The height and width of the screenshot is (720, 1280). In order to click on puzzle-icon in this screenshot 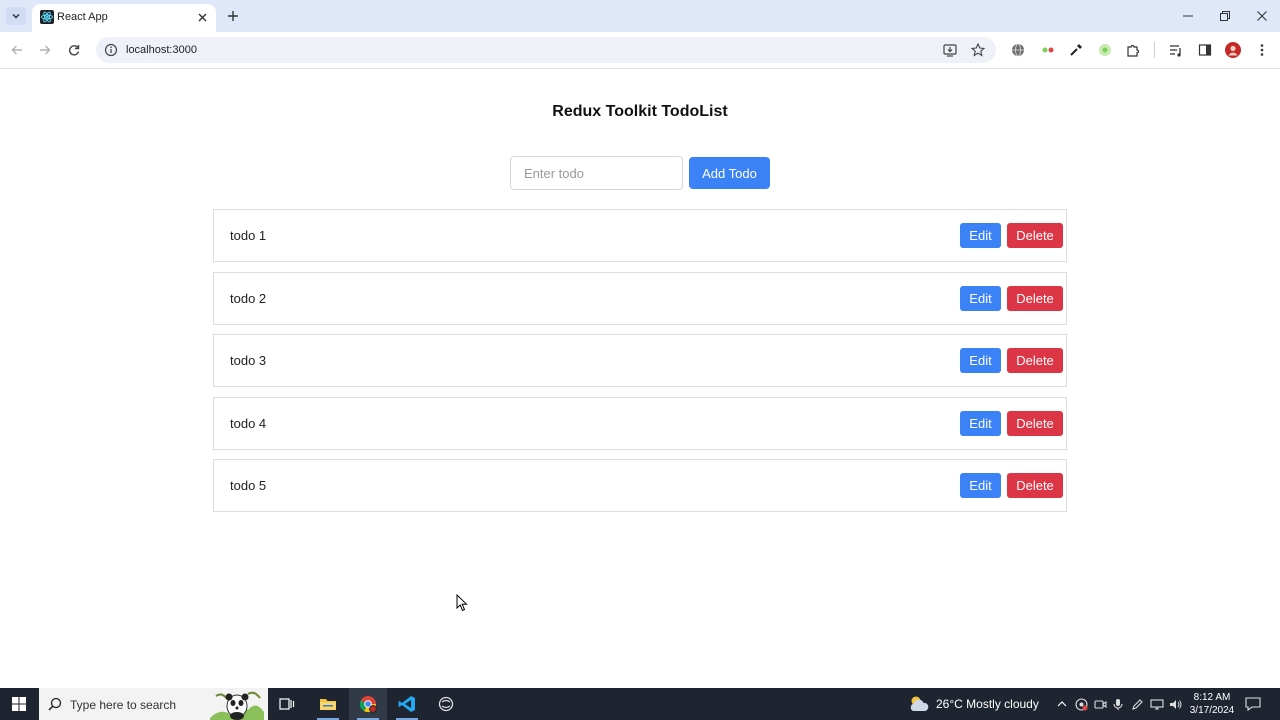, I will do `click(1133, 50)`.